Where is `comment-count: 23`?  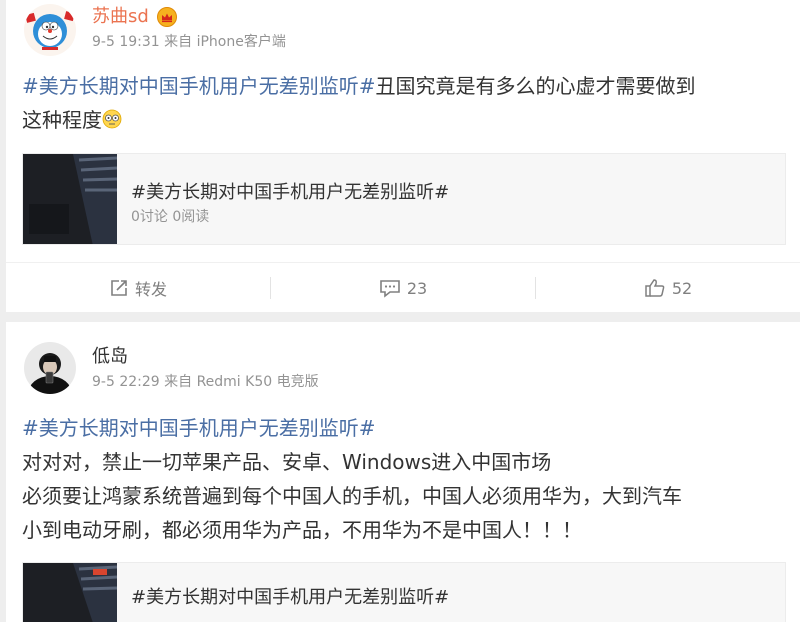 comment-count: 23 is located at coordinates (417, 288).